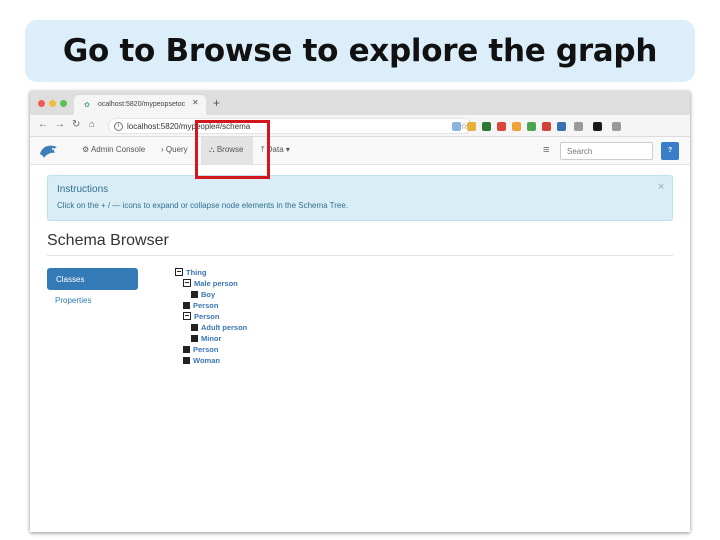 The image size is (720, 540). What do you see at coordinates (108, 240) in the screenshot?
I see `page-title: Schema Browser` at bounding box center [108, 240].